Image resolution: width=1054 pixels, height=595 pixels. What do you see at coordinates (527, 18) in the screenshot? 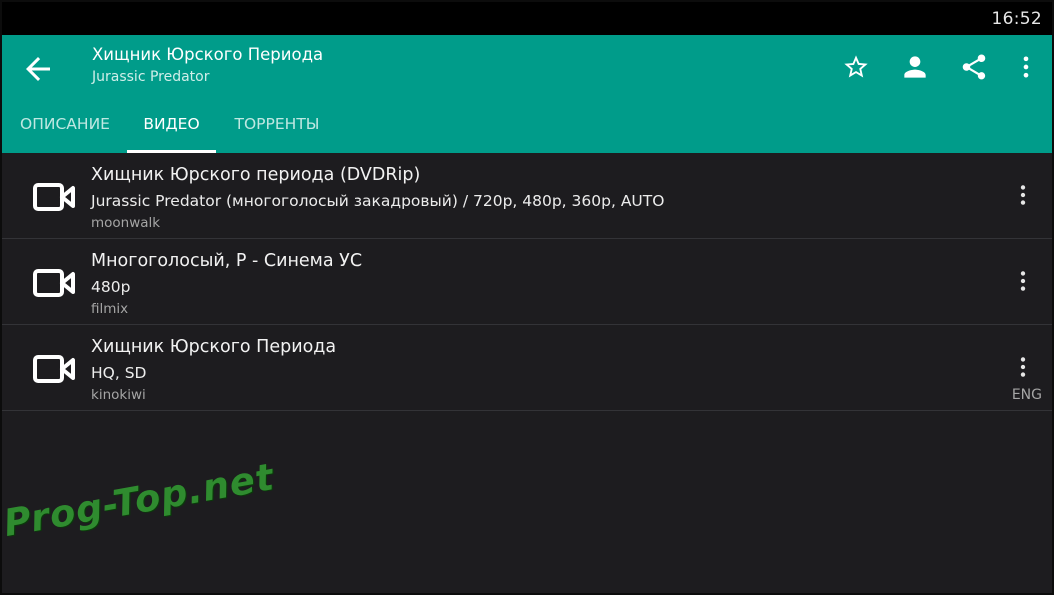
I see `status-bar: 16:52` at bounding box center [527, 18].